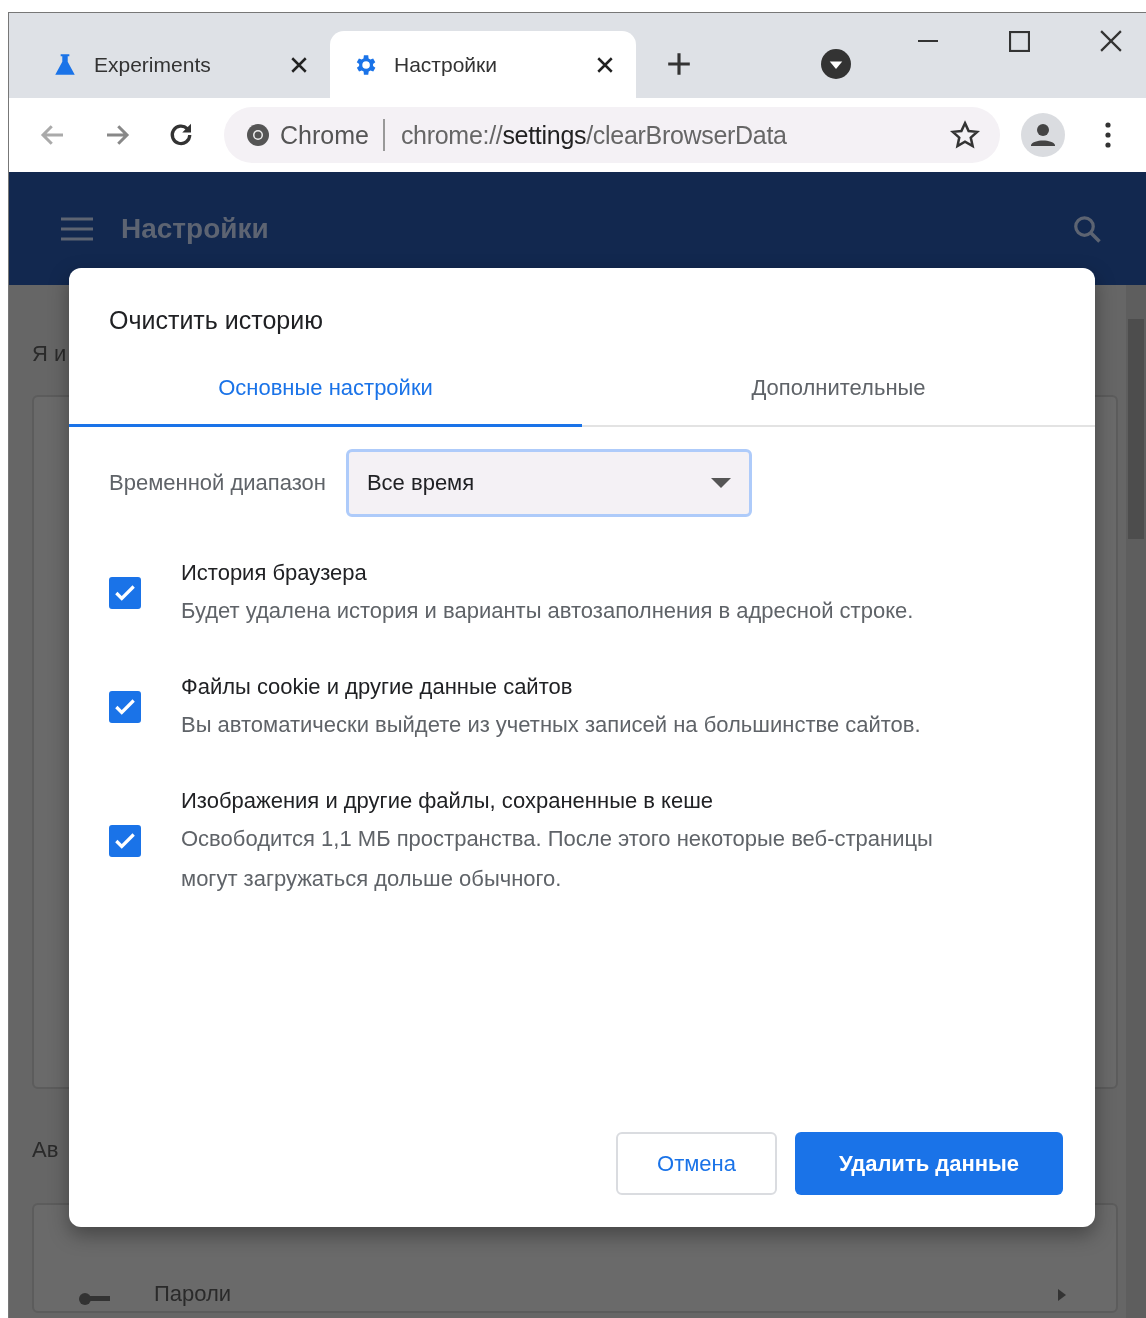  What do you see at coordinates (1087, 228) in the screenshot?
I see `search-icon` at bounding box center [1087, 228].